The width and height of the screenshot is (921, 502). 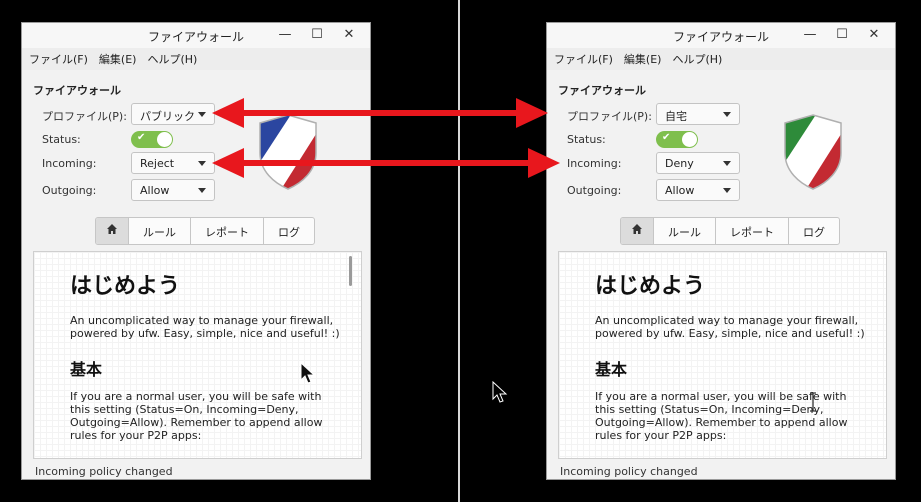 I want to click on incoming-comparison-arrow, so click(x=386, y=163).